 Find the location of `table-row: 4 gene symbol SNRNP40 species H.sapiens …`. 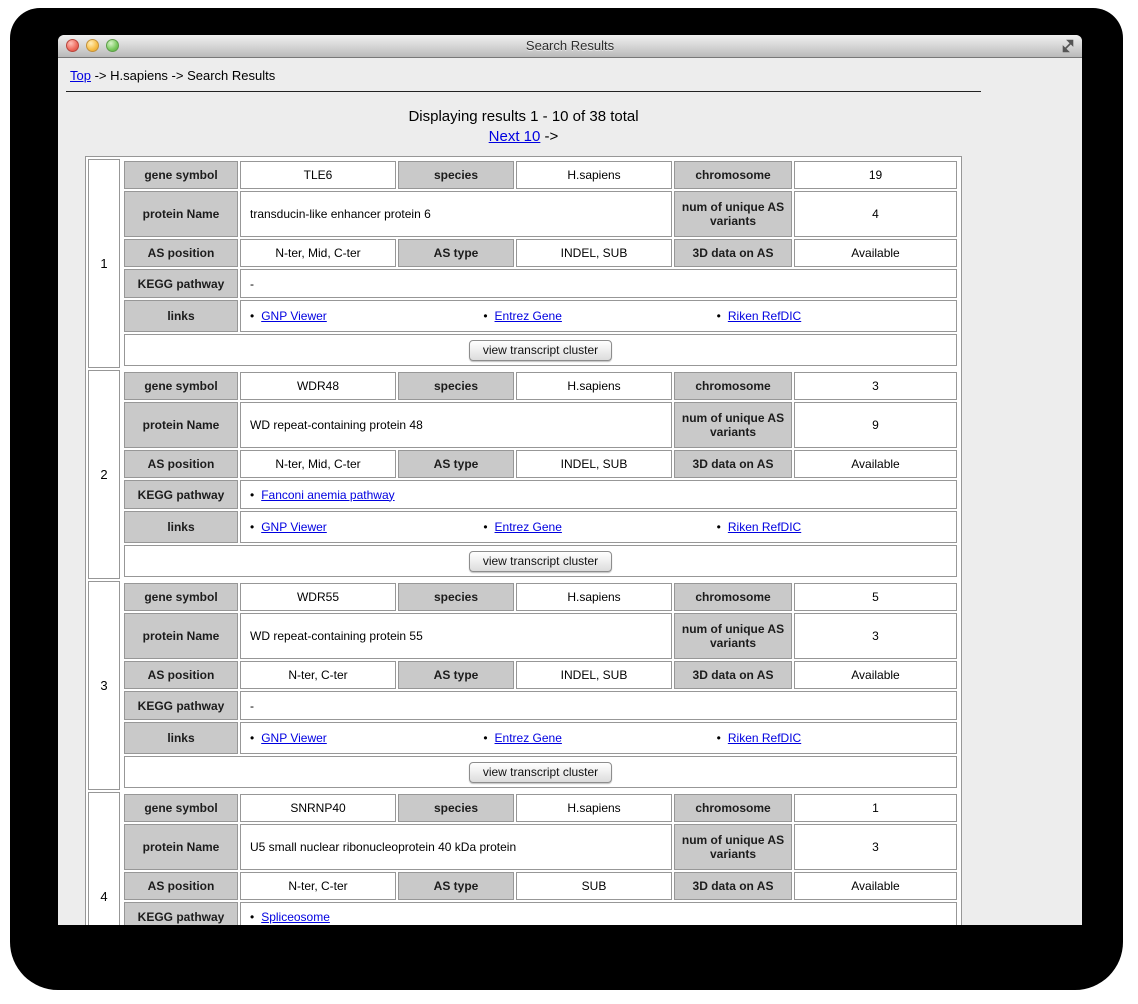

table-row: 4 gene symbol SNRNP40 species H.sapiens … is located at coordinates (523, 858).